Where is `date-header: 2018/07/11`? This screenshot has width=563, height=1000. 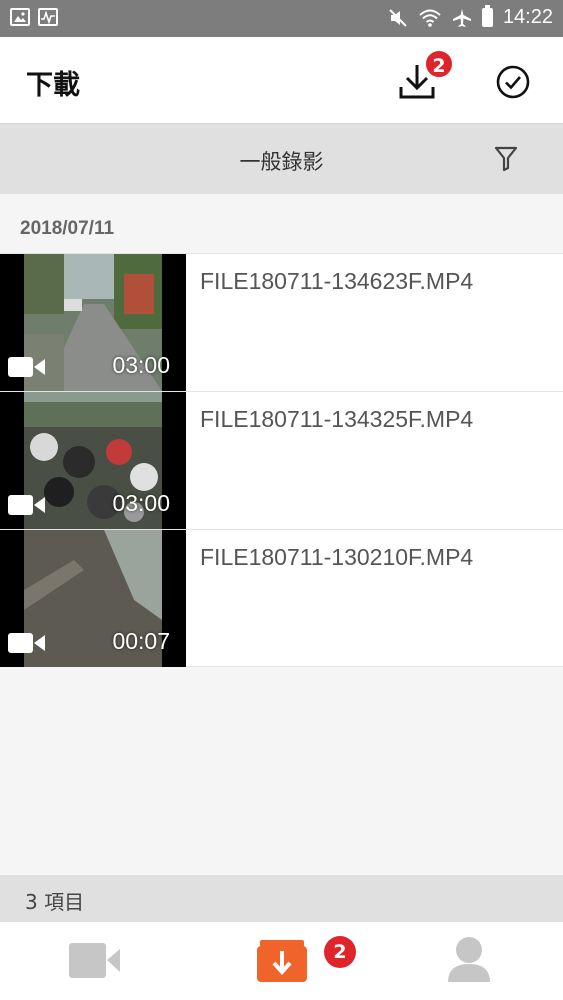
date-header: 2018/07/11 is located at coordinates (67, 228).